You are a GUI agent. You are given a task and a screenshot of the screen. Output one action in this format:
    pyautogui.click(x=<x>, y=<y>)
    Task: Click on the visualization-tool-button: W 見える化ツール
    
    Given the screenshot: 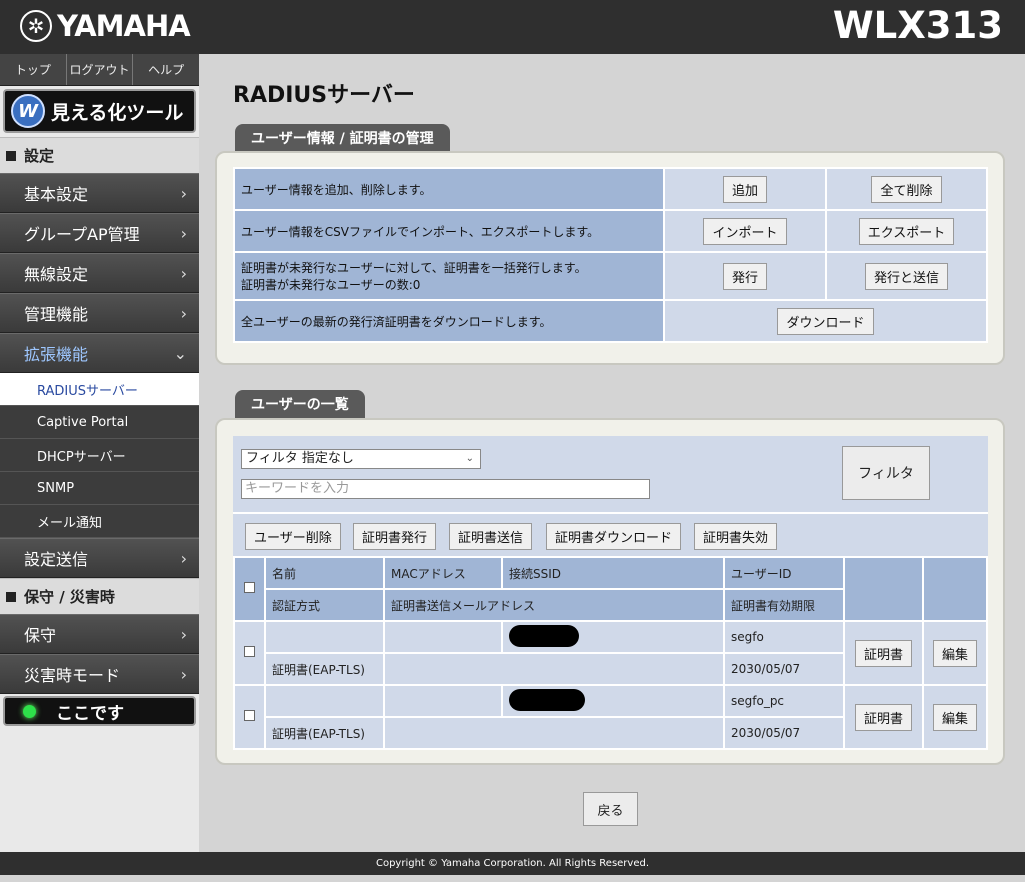 What is the action you would take?
    pyautogui.click(x=99, y=111)
    